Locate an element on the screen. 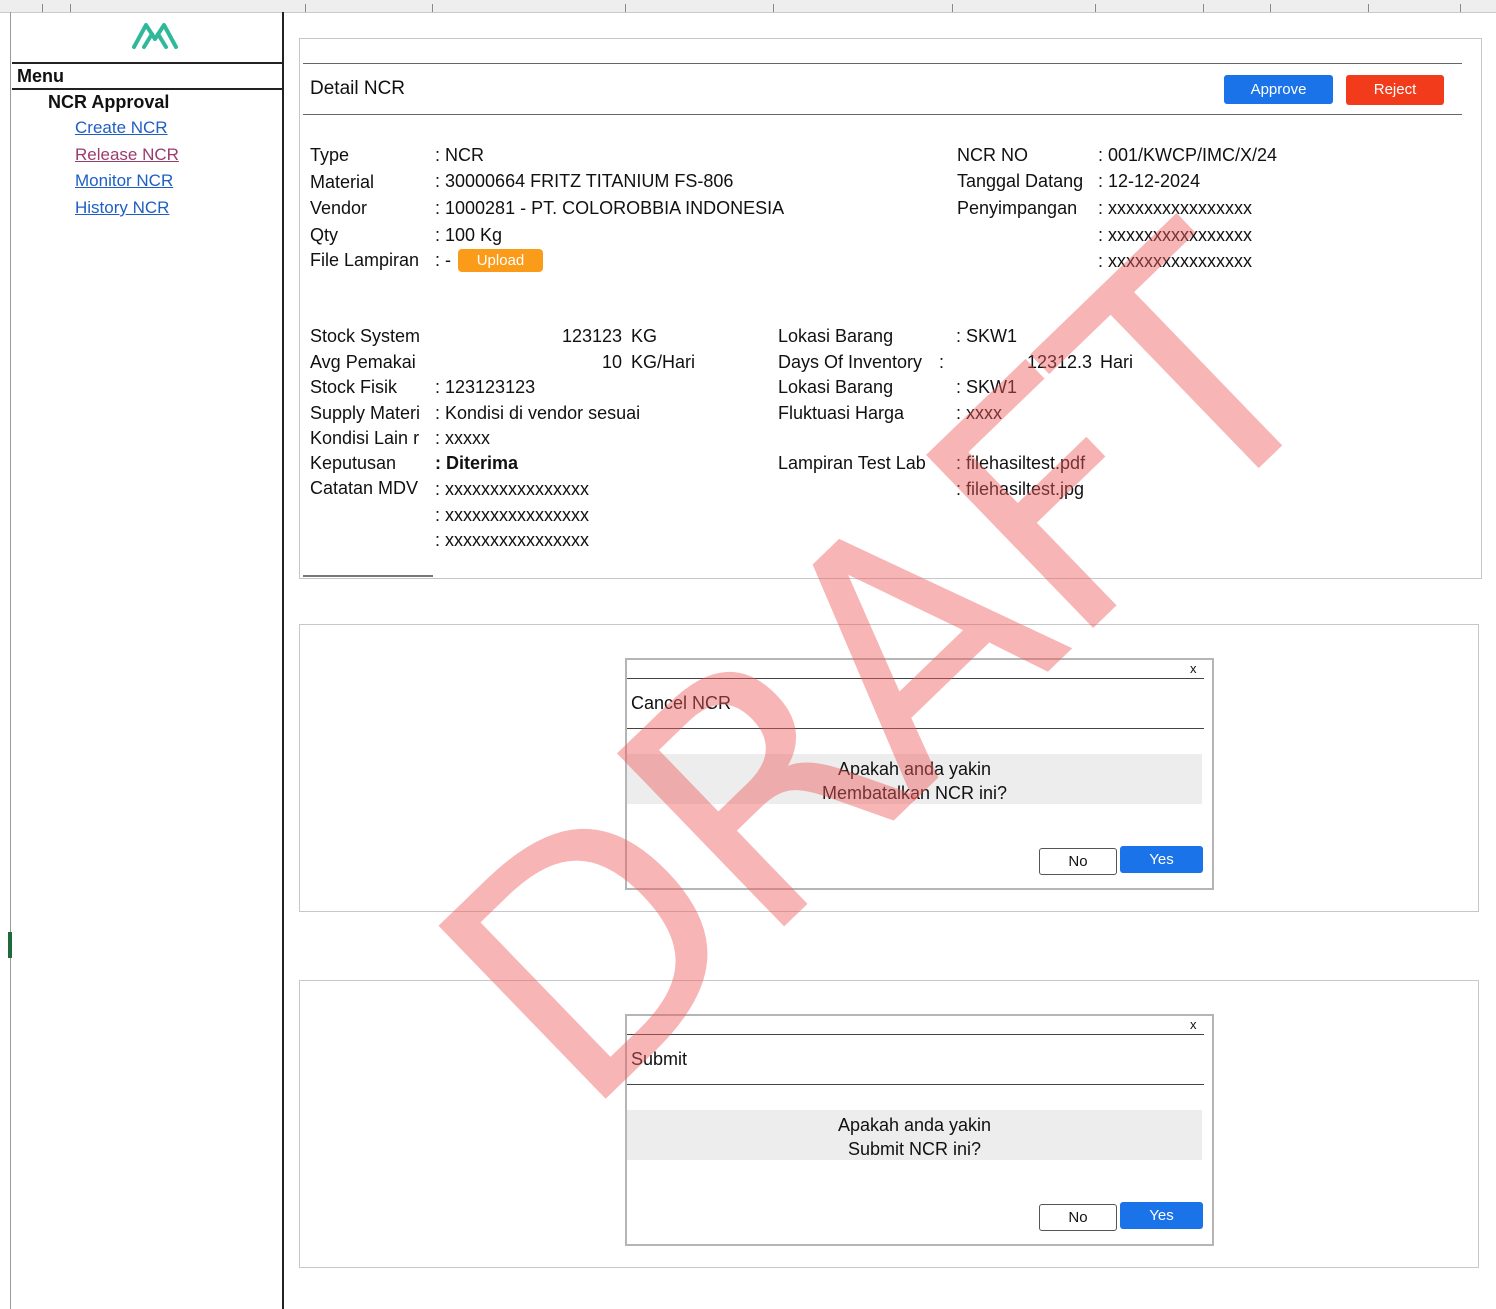 This screenshot has height=1309, width=1496. days-of-inventory-label: Days Of Inventory is located at coordinates (850, 362).